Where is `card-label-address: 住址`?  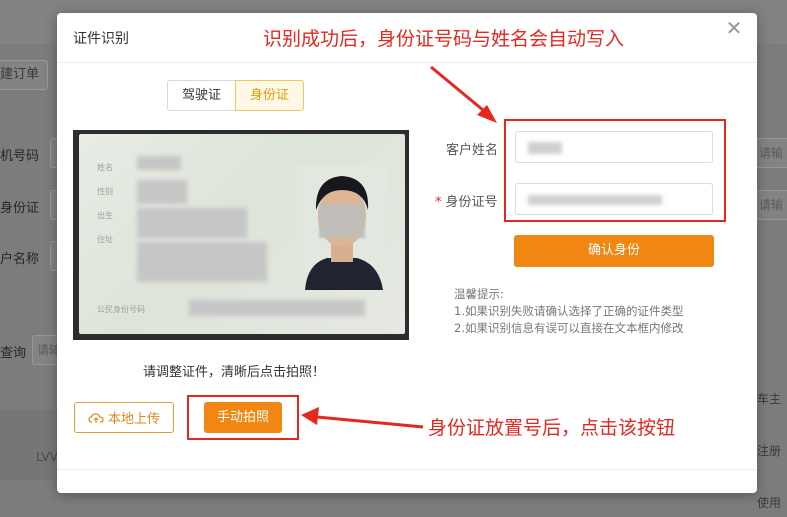 card-label-address: 住址 is located at coordinates (105, 239).